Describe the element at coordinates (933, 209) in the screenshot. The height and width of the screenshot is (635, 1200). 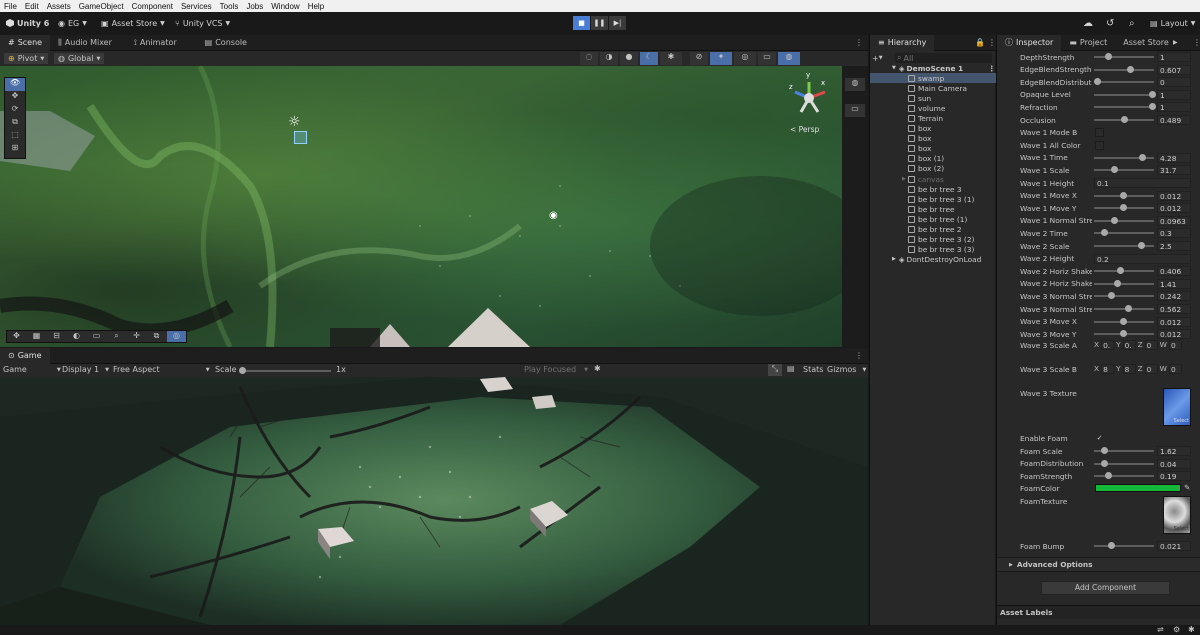
I see `hierarchy-item: be br tree` at that location.